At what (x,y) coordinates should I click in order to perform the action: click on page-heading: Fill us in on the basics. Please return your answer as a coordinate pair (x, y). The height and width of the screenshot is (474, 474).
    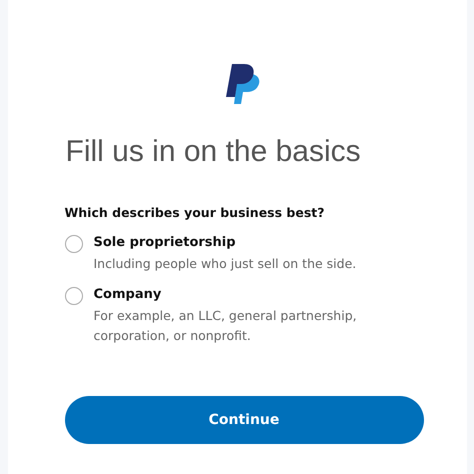
    Looking at the image, I should click on (214, 152).